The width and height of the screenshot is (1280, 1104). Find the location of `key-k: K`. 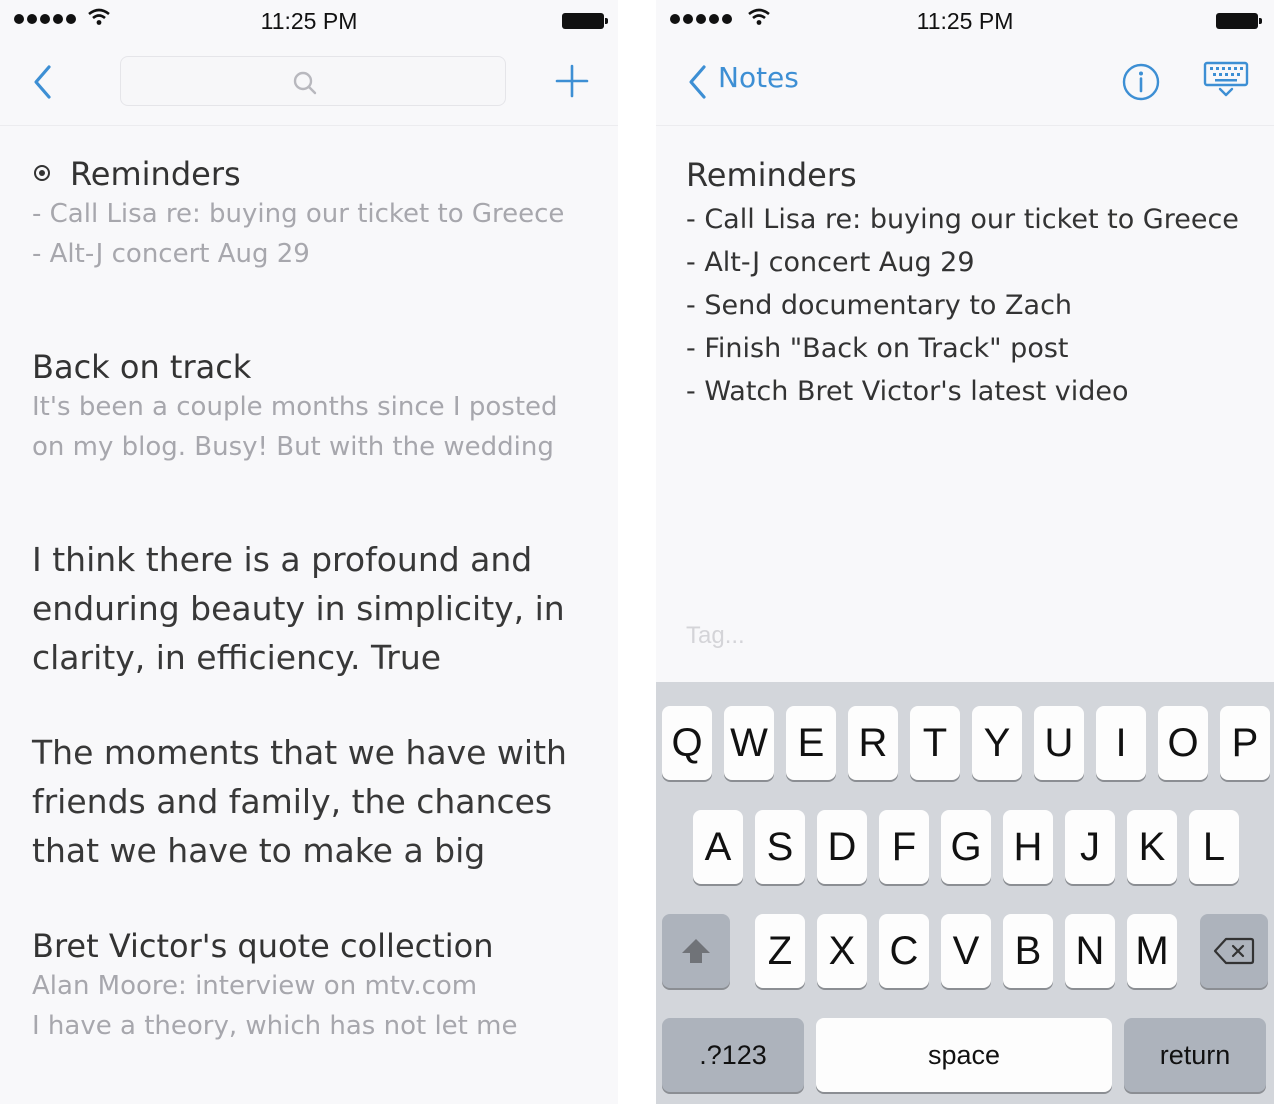

key-k: K is located at coordinates (1152, 847).